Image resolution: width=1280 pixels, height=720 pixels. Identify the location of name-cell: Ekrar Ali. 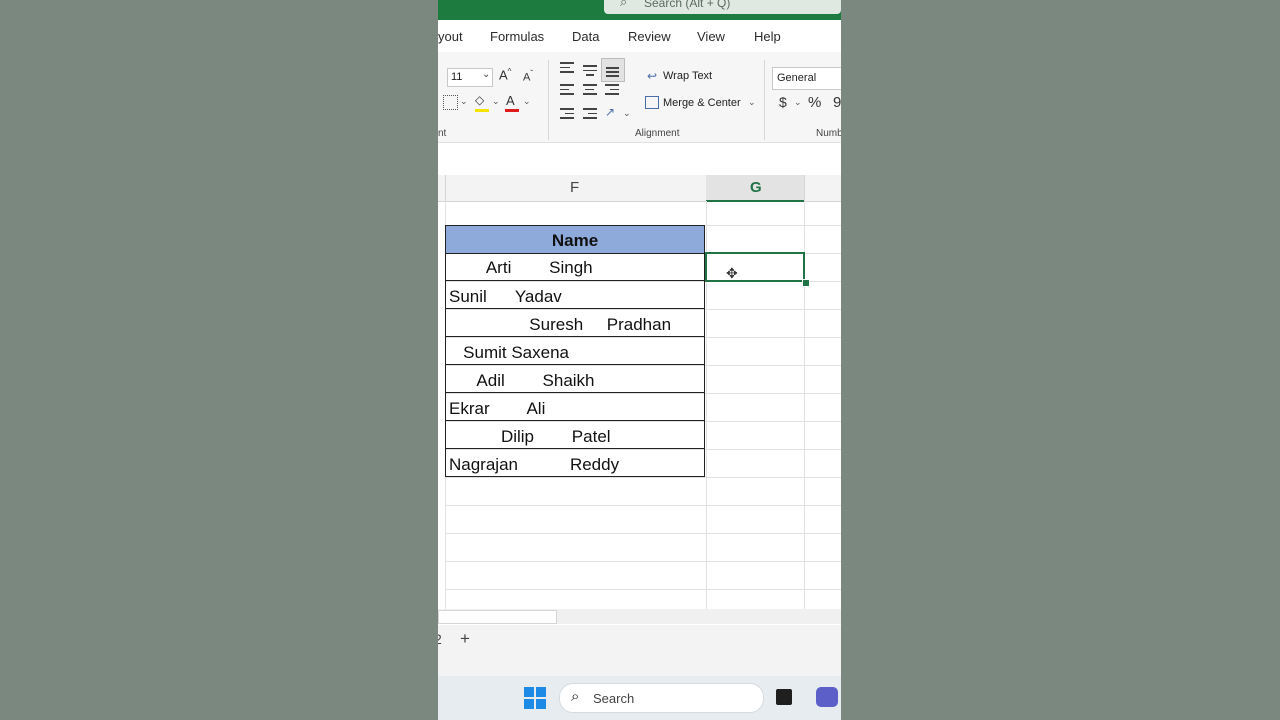
(497, 408).